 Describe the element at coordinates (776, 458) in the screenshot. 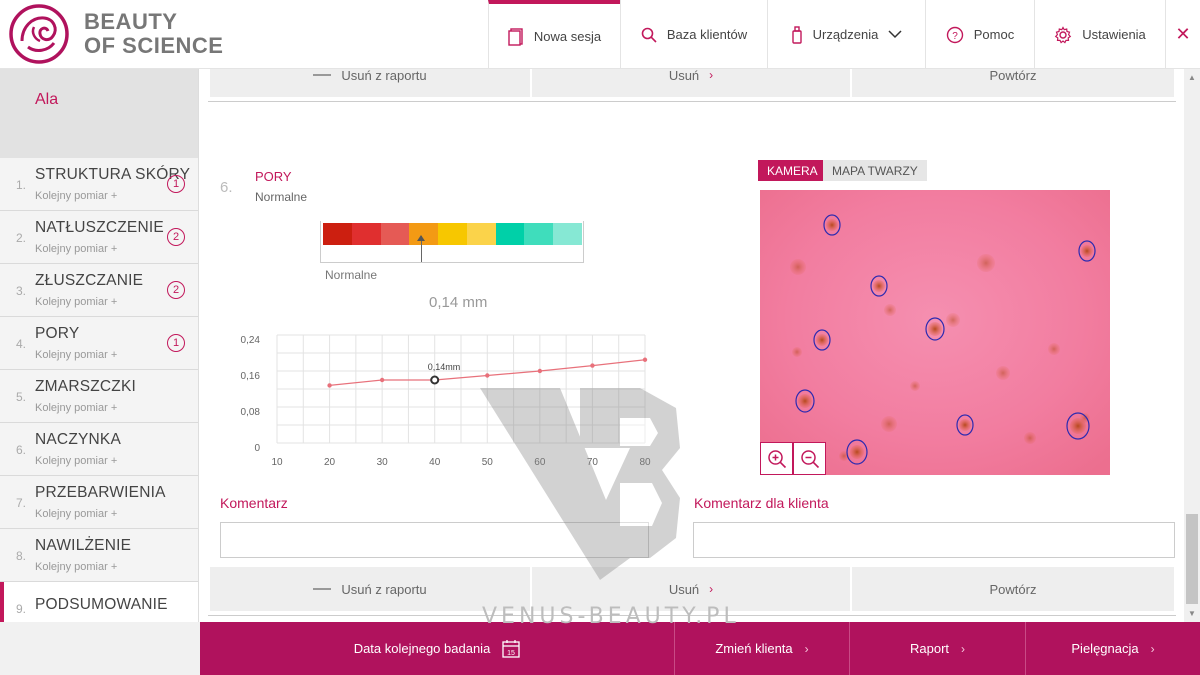

I see `zoom-in-button` at that location.